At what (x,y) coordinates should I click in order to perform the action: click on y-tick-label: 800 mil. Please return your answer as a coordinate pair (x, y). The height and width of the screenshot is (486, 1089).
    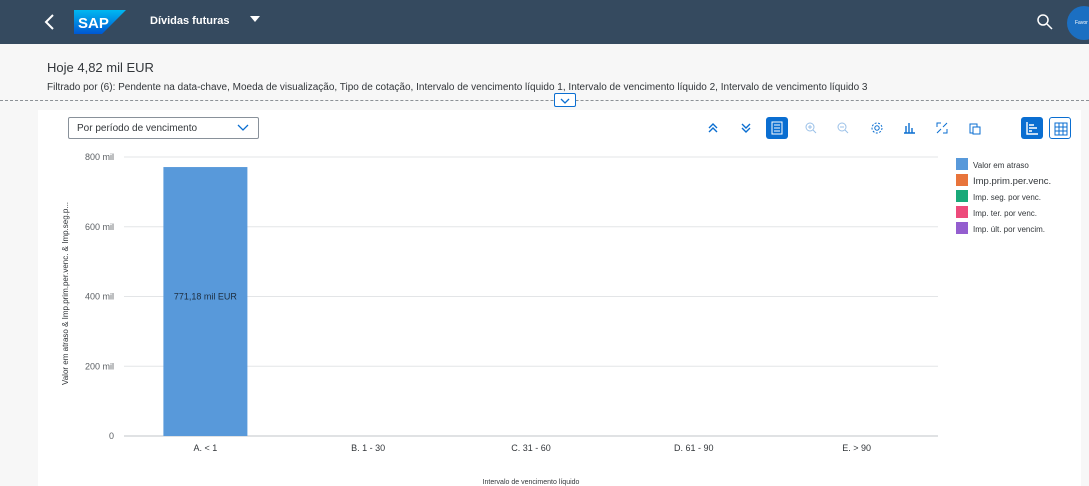
    Looking at the image, I should click on (99, 157).